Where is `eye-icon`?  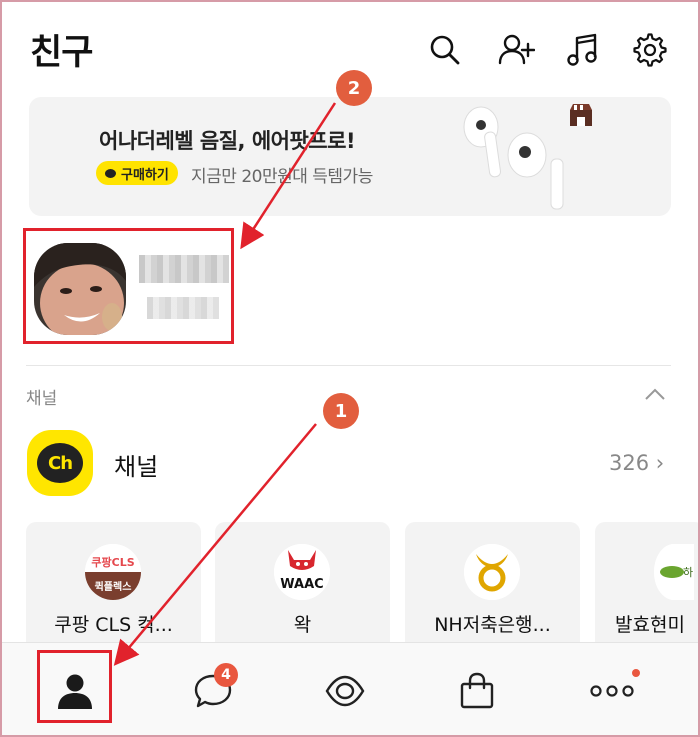 eye-icon is located at coordinates (345, 690).